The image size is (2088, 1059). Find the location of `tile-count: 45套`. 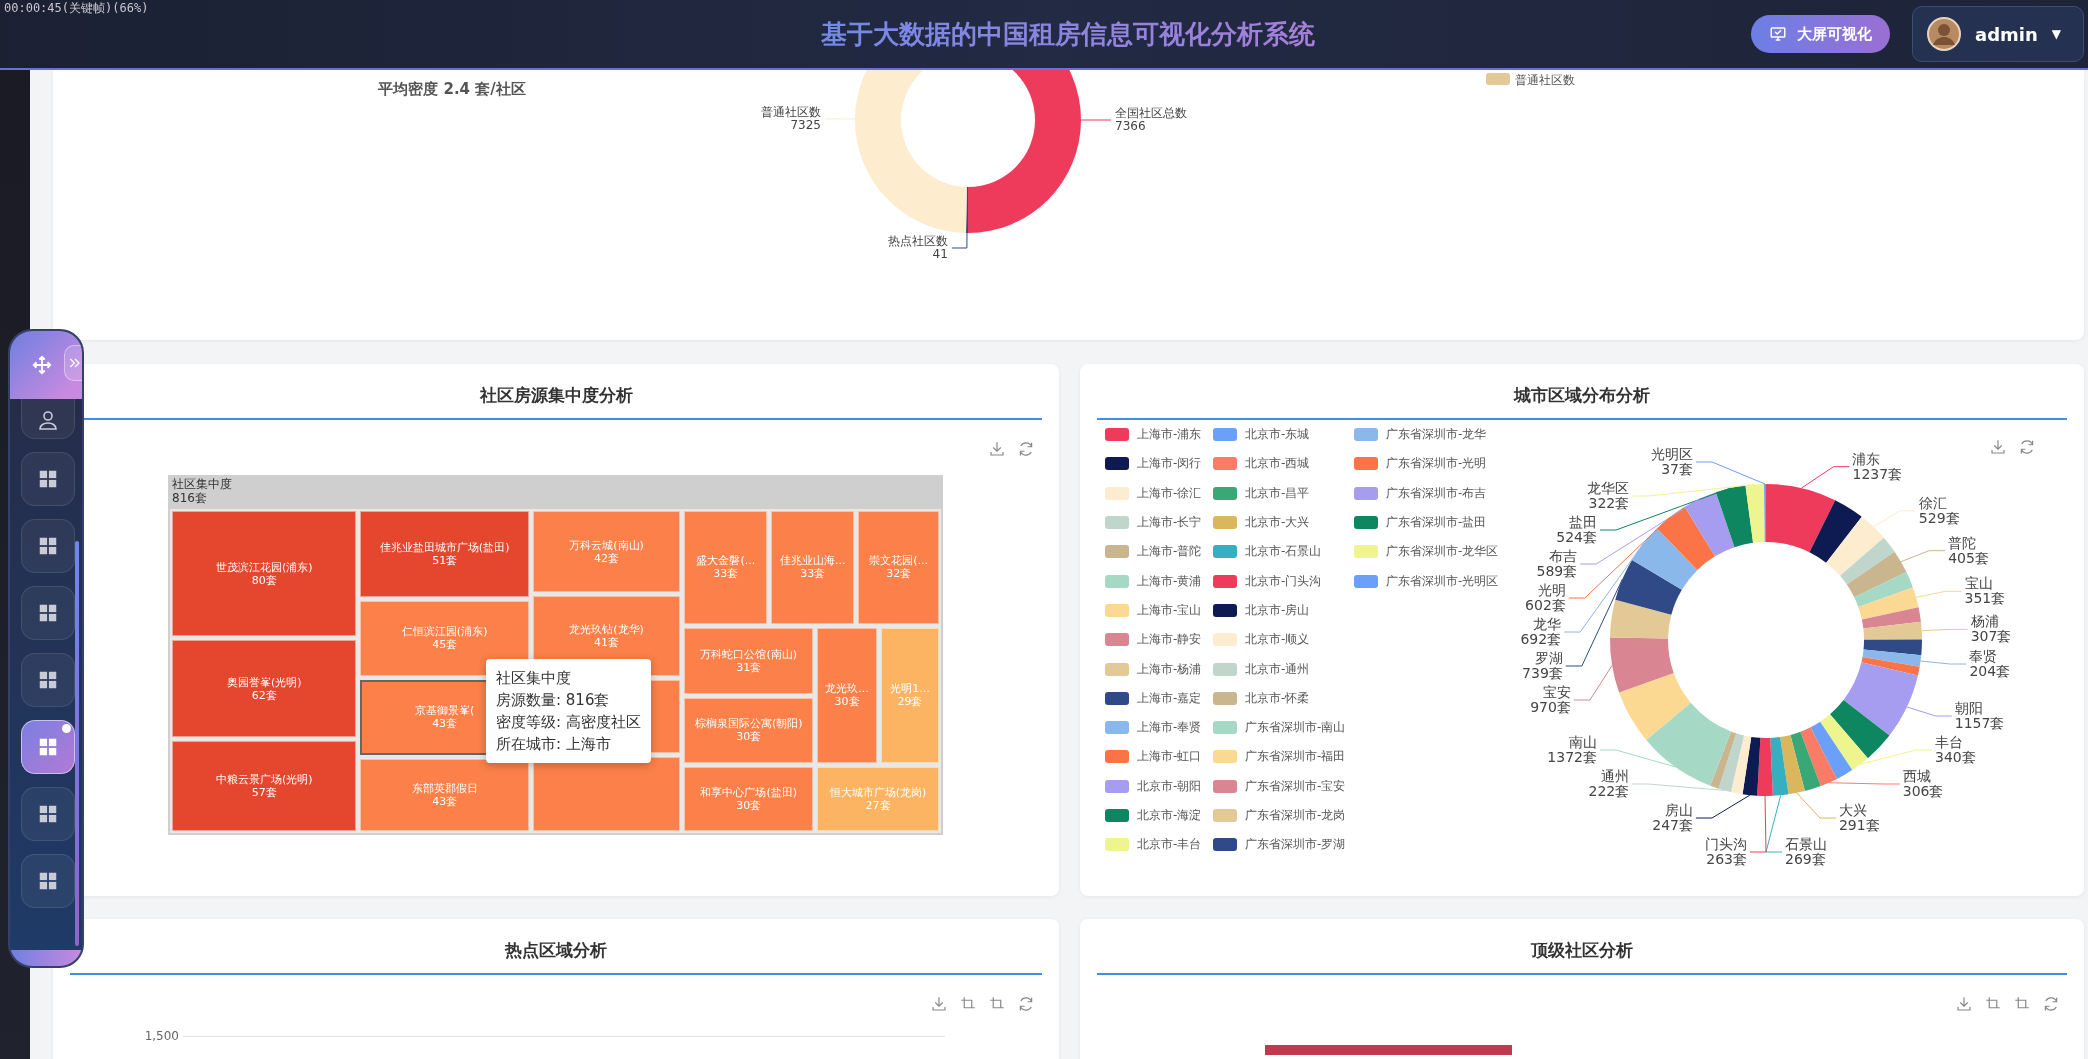

tile-count: 45套 is located at coordinates (445, 645).